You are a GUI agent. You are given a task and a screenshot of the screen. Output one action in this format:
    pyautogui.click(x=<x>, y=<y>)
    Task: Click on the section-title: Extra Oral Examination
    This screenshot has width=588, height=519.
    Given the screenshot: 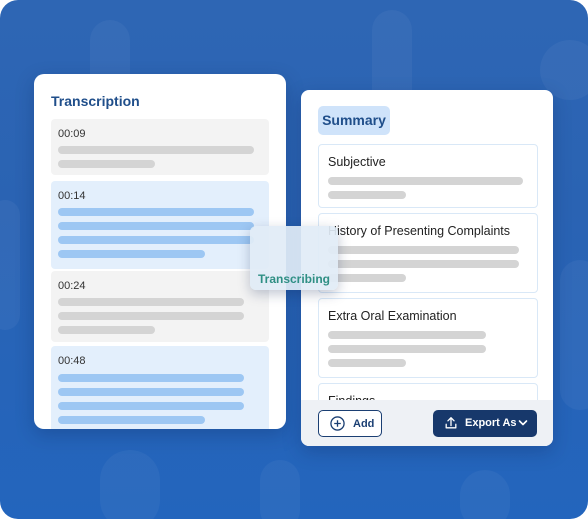 What is the action you would take?
    pyautogui.click(x=392, y=316)
    